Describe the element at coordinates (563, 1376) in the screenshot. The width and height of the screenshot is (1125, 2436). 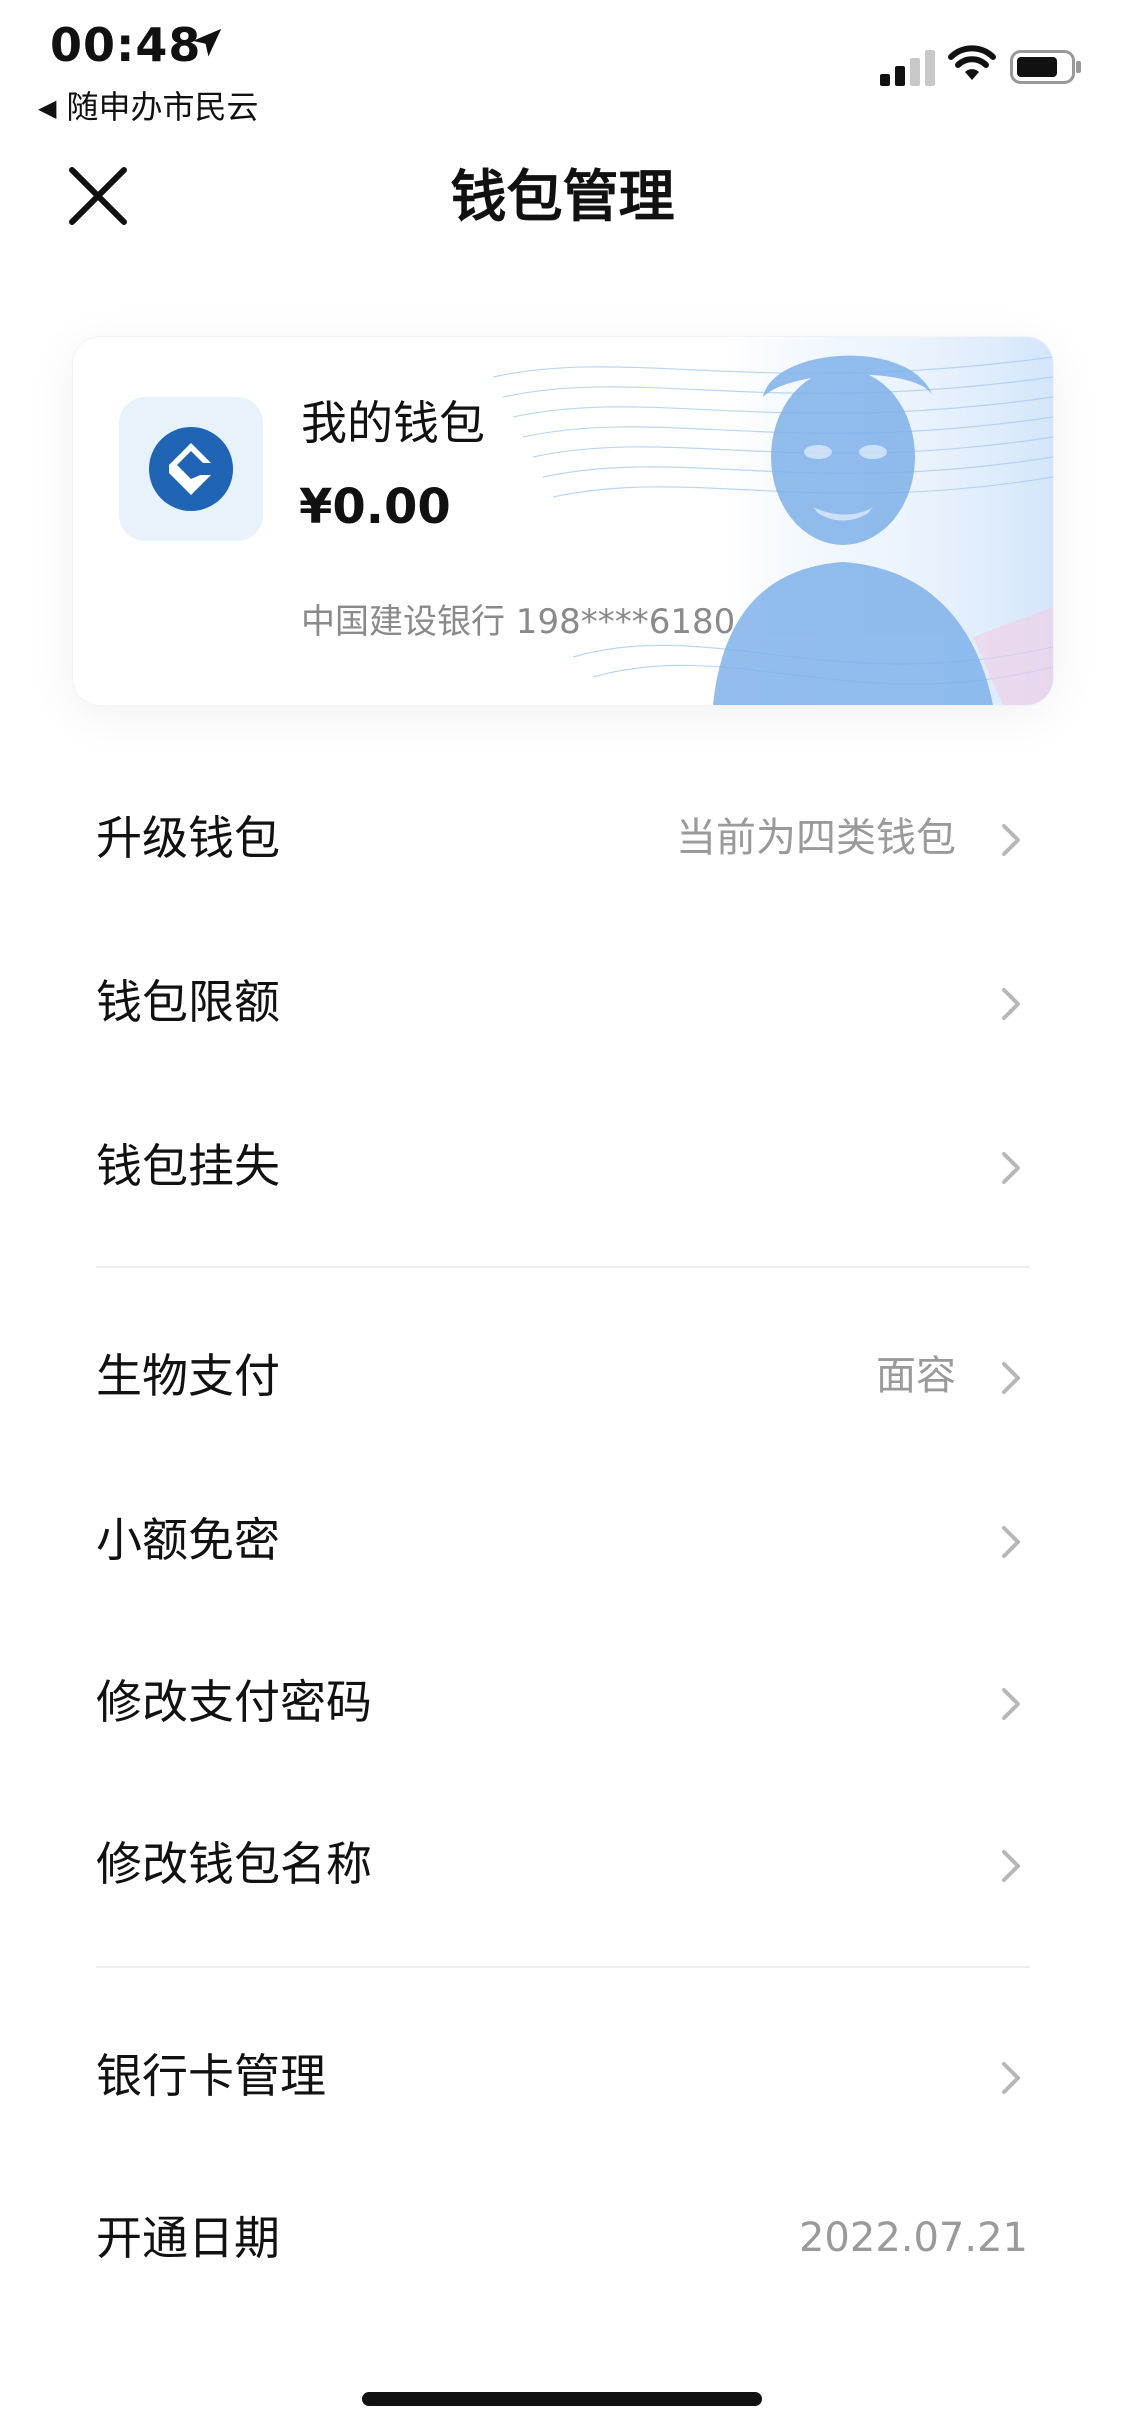
I see `biometric-payment-row: 生物支付 面容` at that location.